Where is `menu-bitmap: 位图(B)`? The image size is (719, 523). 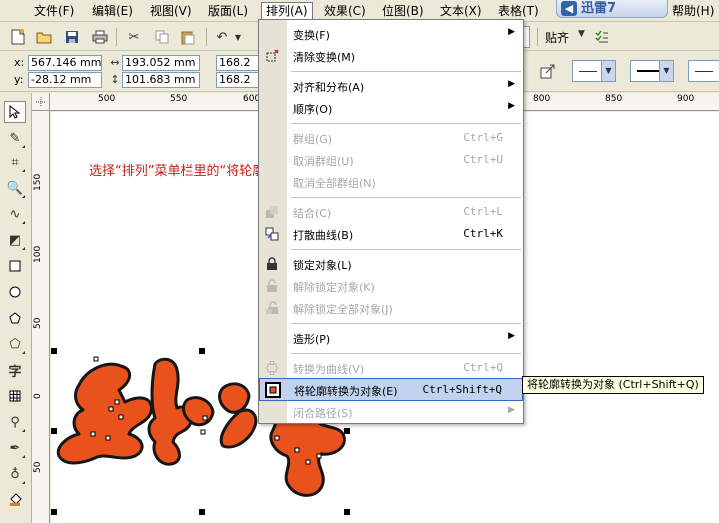
menu-bitmap: 位图(B) is located at coordinates (403, 11).